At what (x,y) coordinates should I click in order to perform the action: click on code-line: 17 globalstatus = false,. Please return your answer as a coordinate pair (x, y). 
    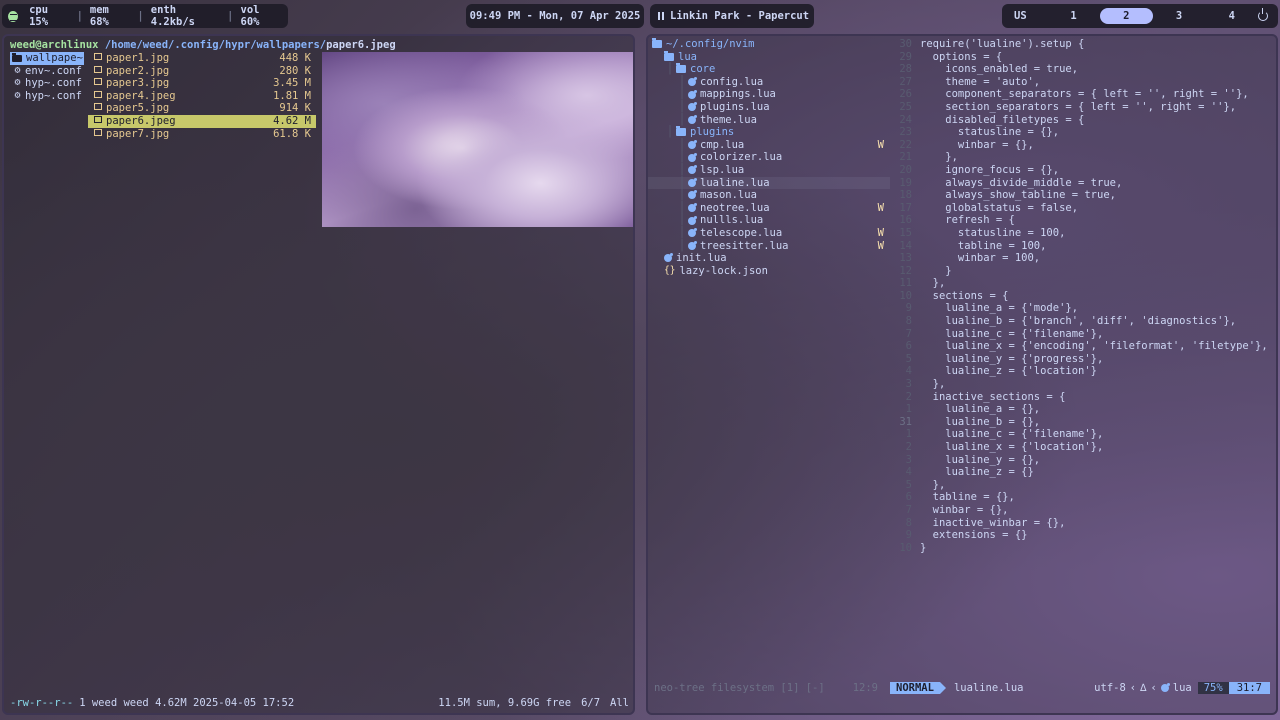
    Looking at the image, I should click on (1083, 208).